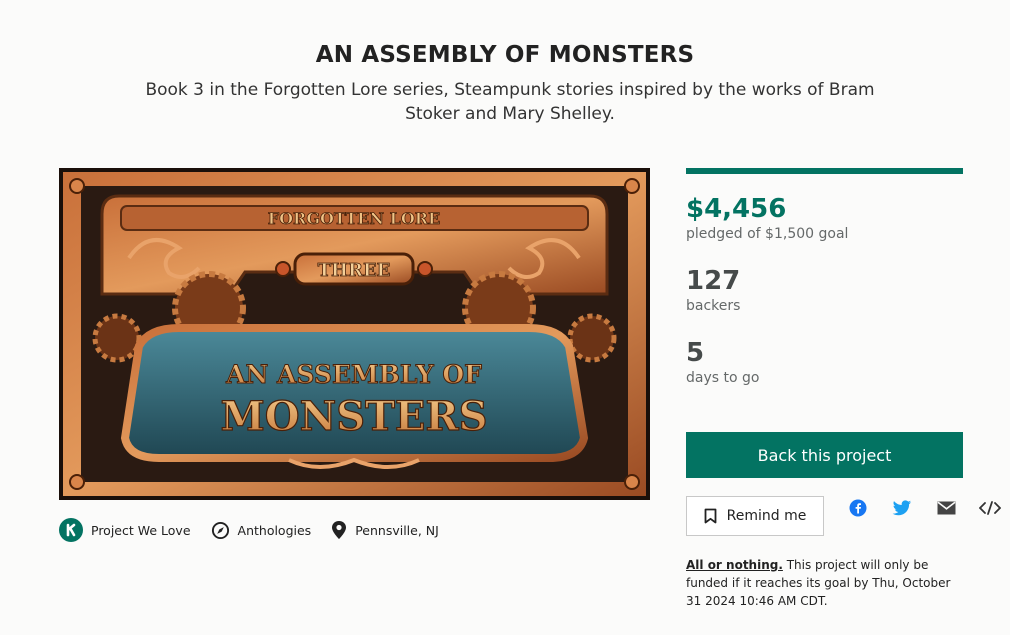 The image size is (1010, 635). Describe the element at coordinates (141, 530) in the screenshot. I see `project-we-love-label: Project We Love` at that location.